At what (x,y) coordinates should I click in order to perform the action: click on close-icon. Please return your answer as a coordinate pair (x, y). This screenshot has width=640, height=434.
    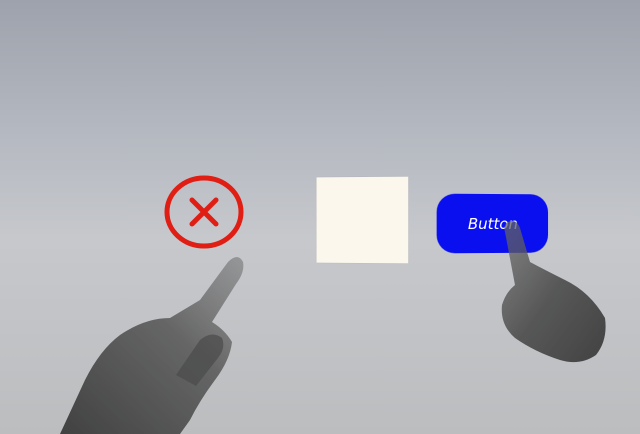
    Looking at the image, I should click on (204, 212).